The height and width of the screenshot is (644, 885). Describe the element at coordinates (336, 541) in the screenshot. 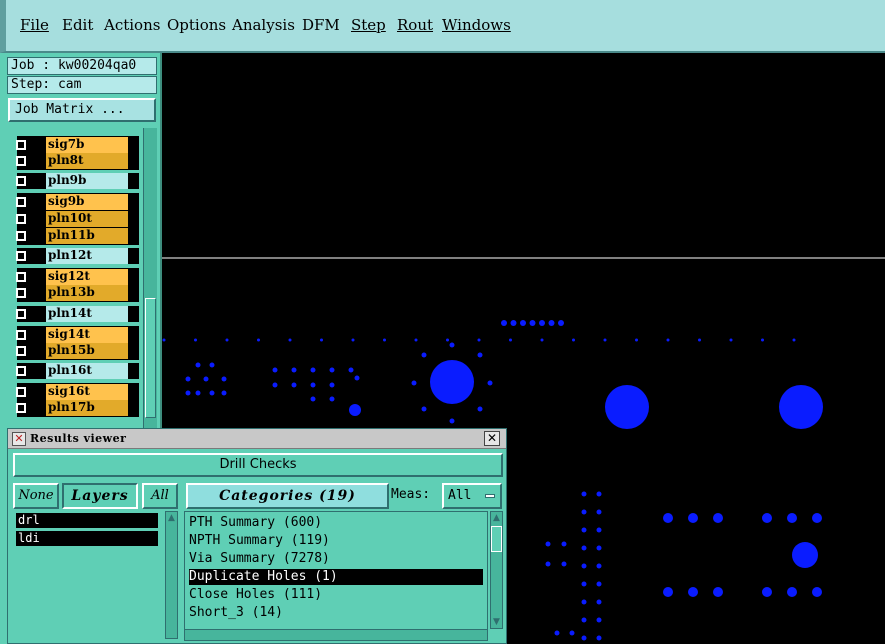

I see `list-item: NPTH Summary (119)` at that location.